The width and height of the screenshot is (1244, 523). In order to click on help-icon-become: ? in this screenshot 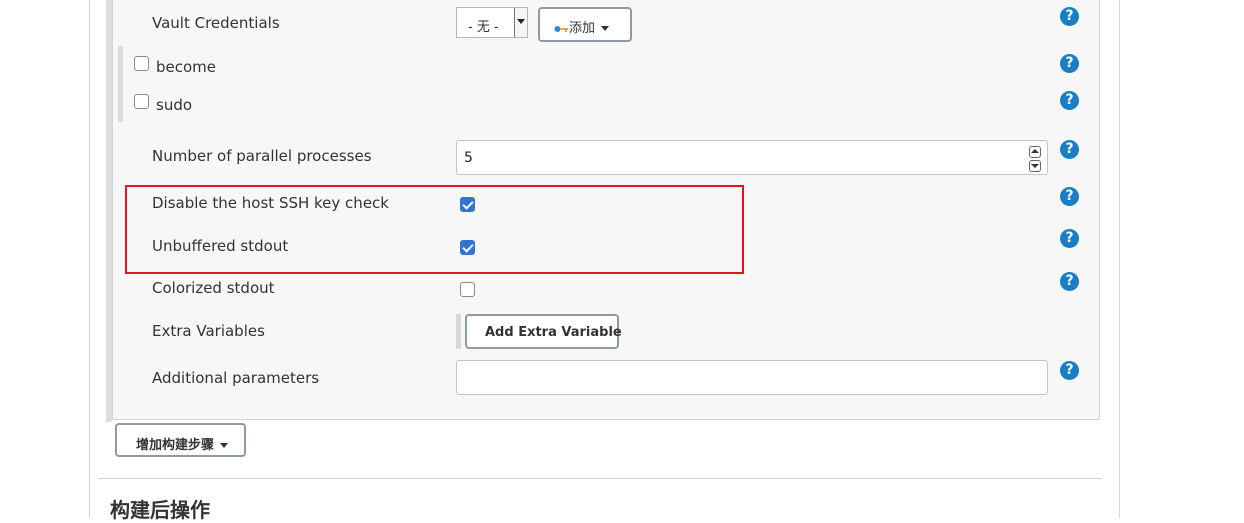, I will do `click(1069, 63)`.